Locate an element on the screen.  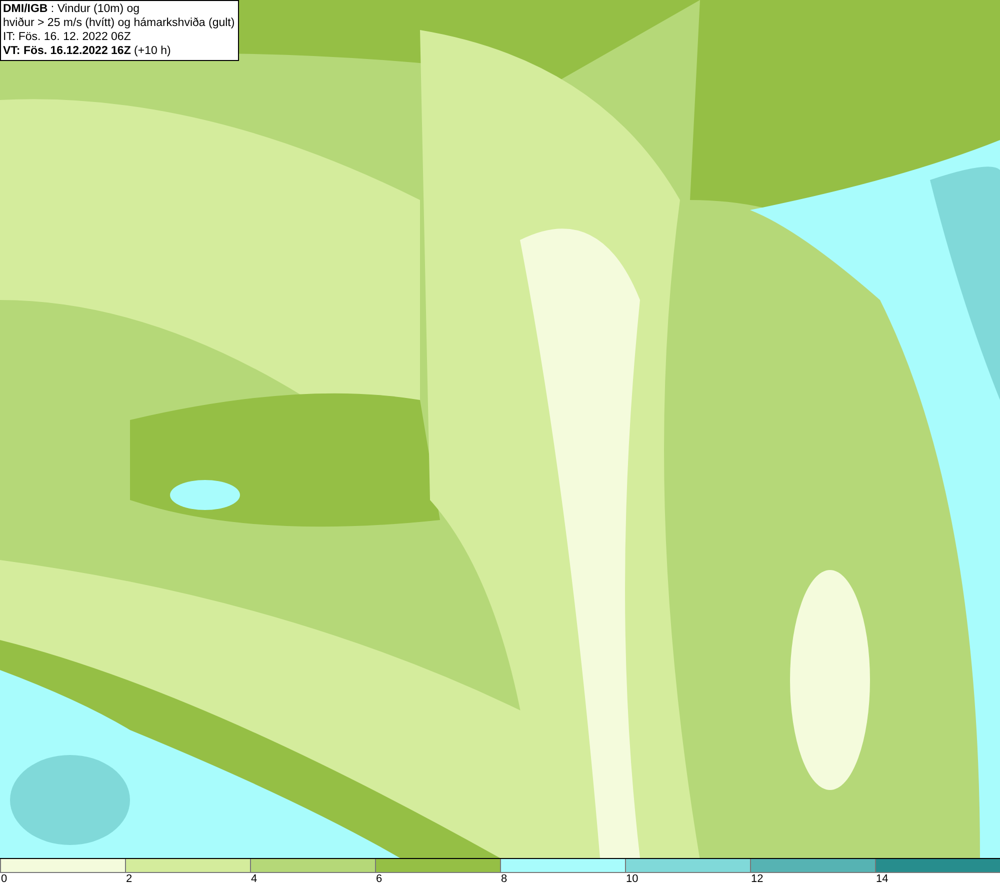
title-line: IT: Fös. 16. 12. 2022 06Z is located at coordinates (67, 37).